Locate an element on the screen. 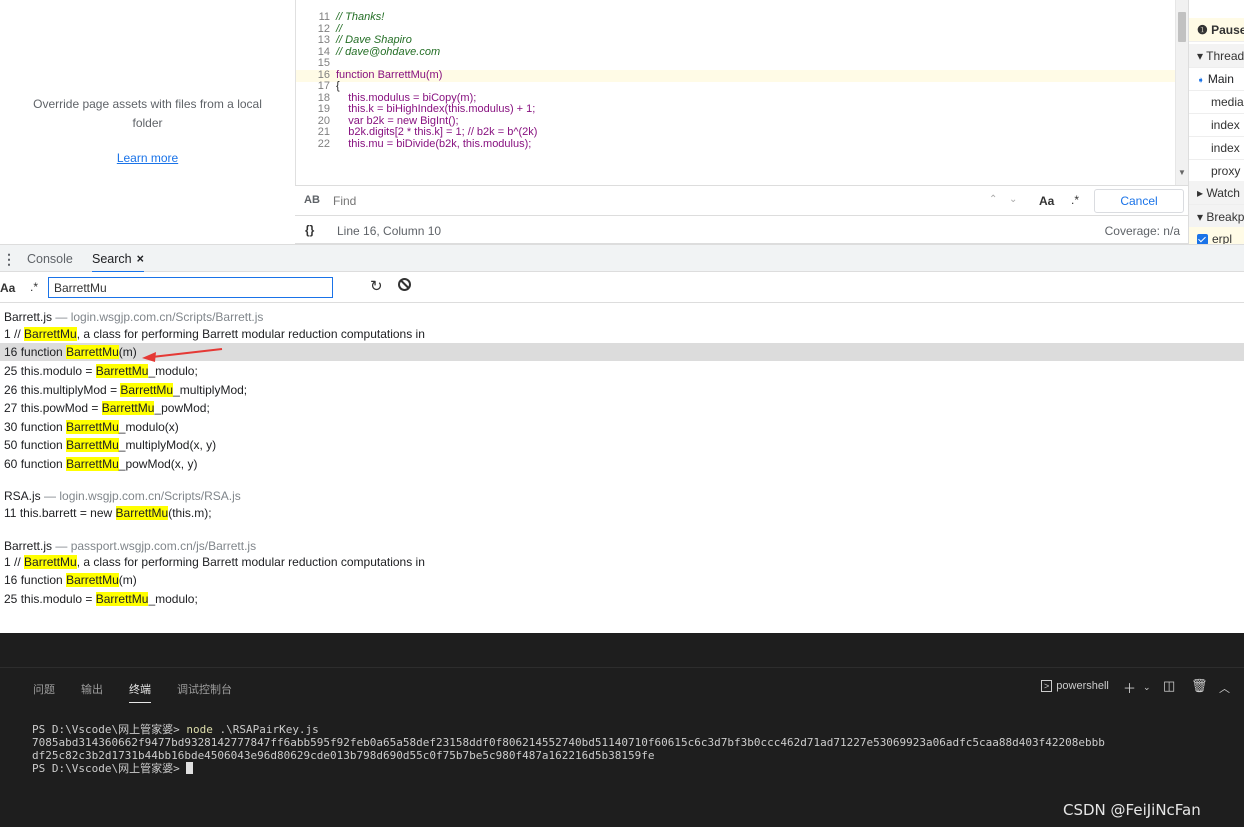 This screenshot has width=1244, height=827. tab-debug-console: 调试控制台 is located at coordinates (204, 689).